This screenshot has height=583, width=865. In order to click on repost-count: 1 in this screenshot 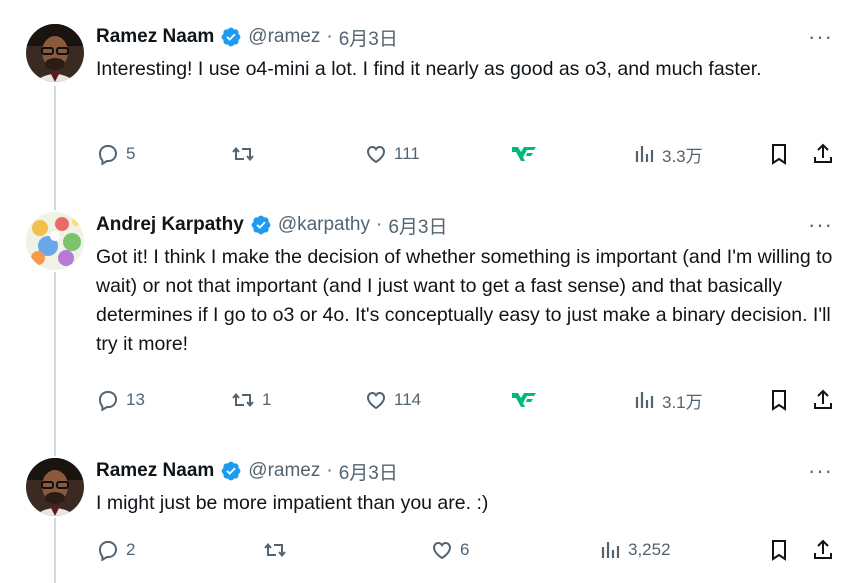, I will do `click(267, 399)`.